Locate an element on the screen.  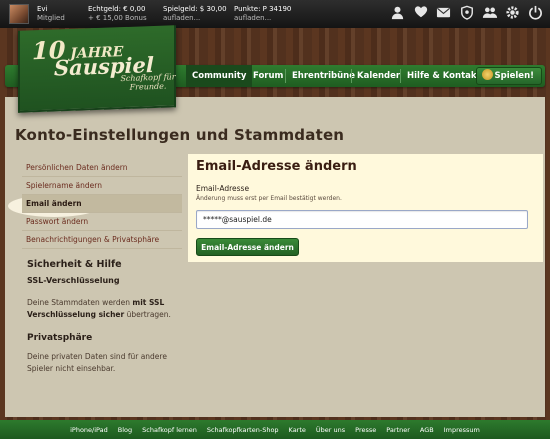
email-label: Email-Adresse is located at coordinates (223, 188).